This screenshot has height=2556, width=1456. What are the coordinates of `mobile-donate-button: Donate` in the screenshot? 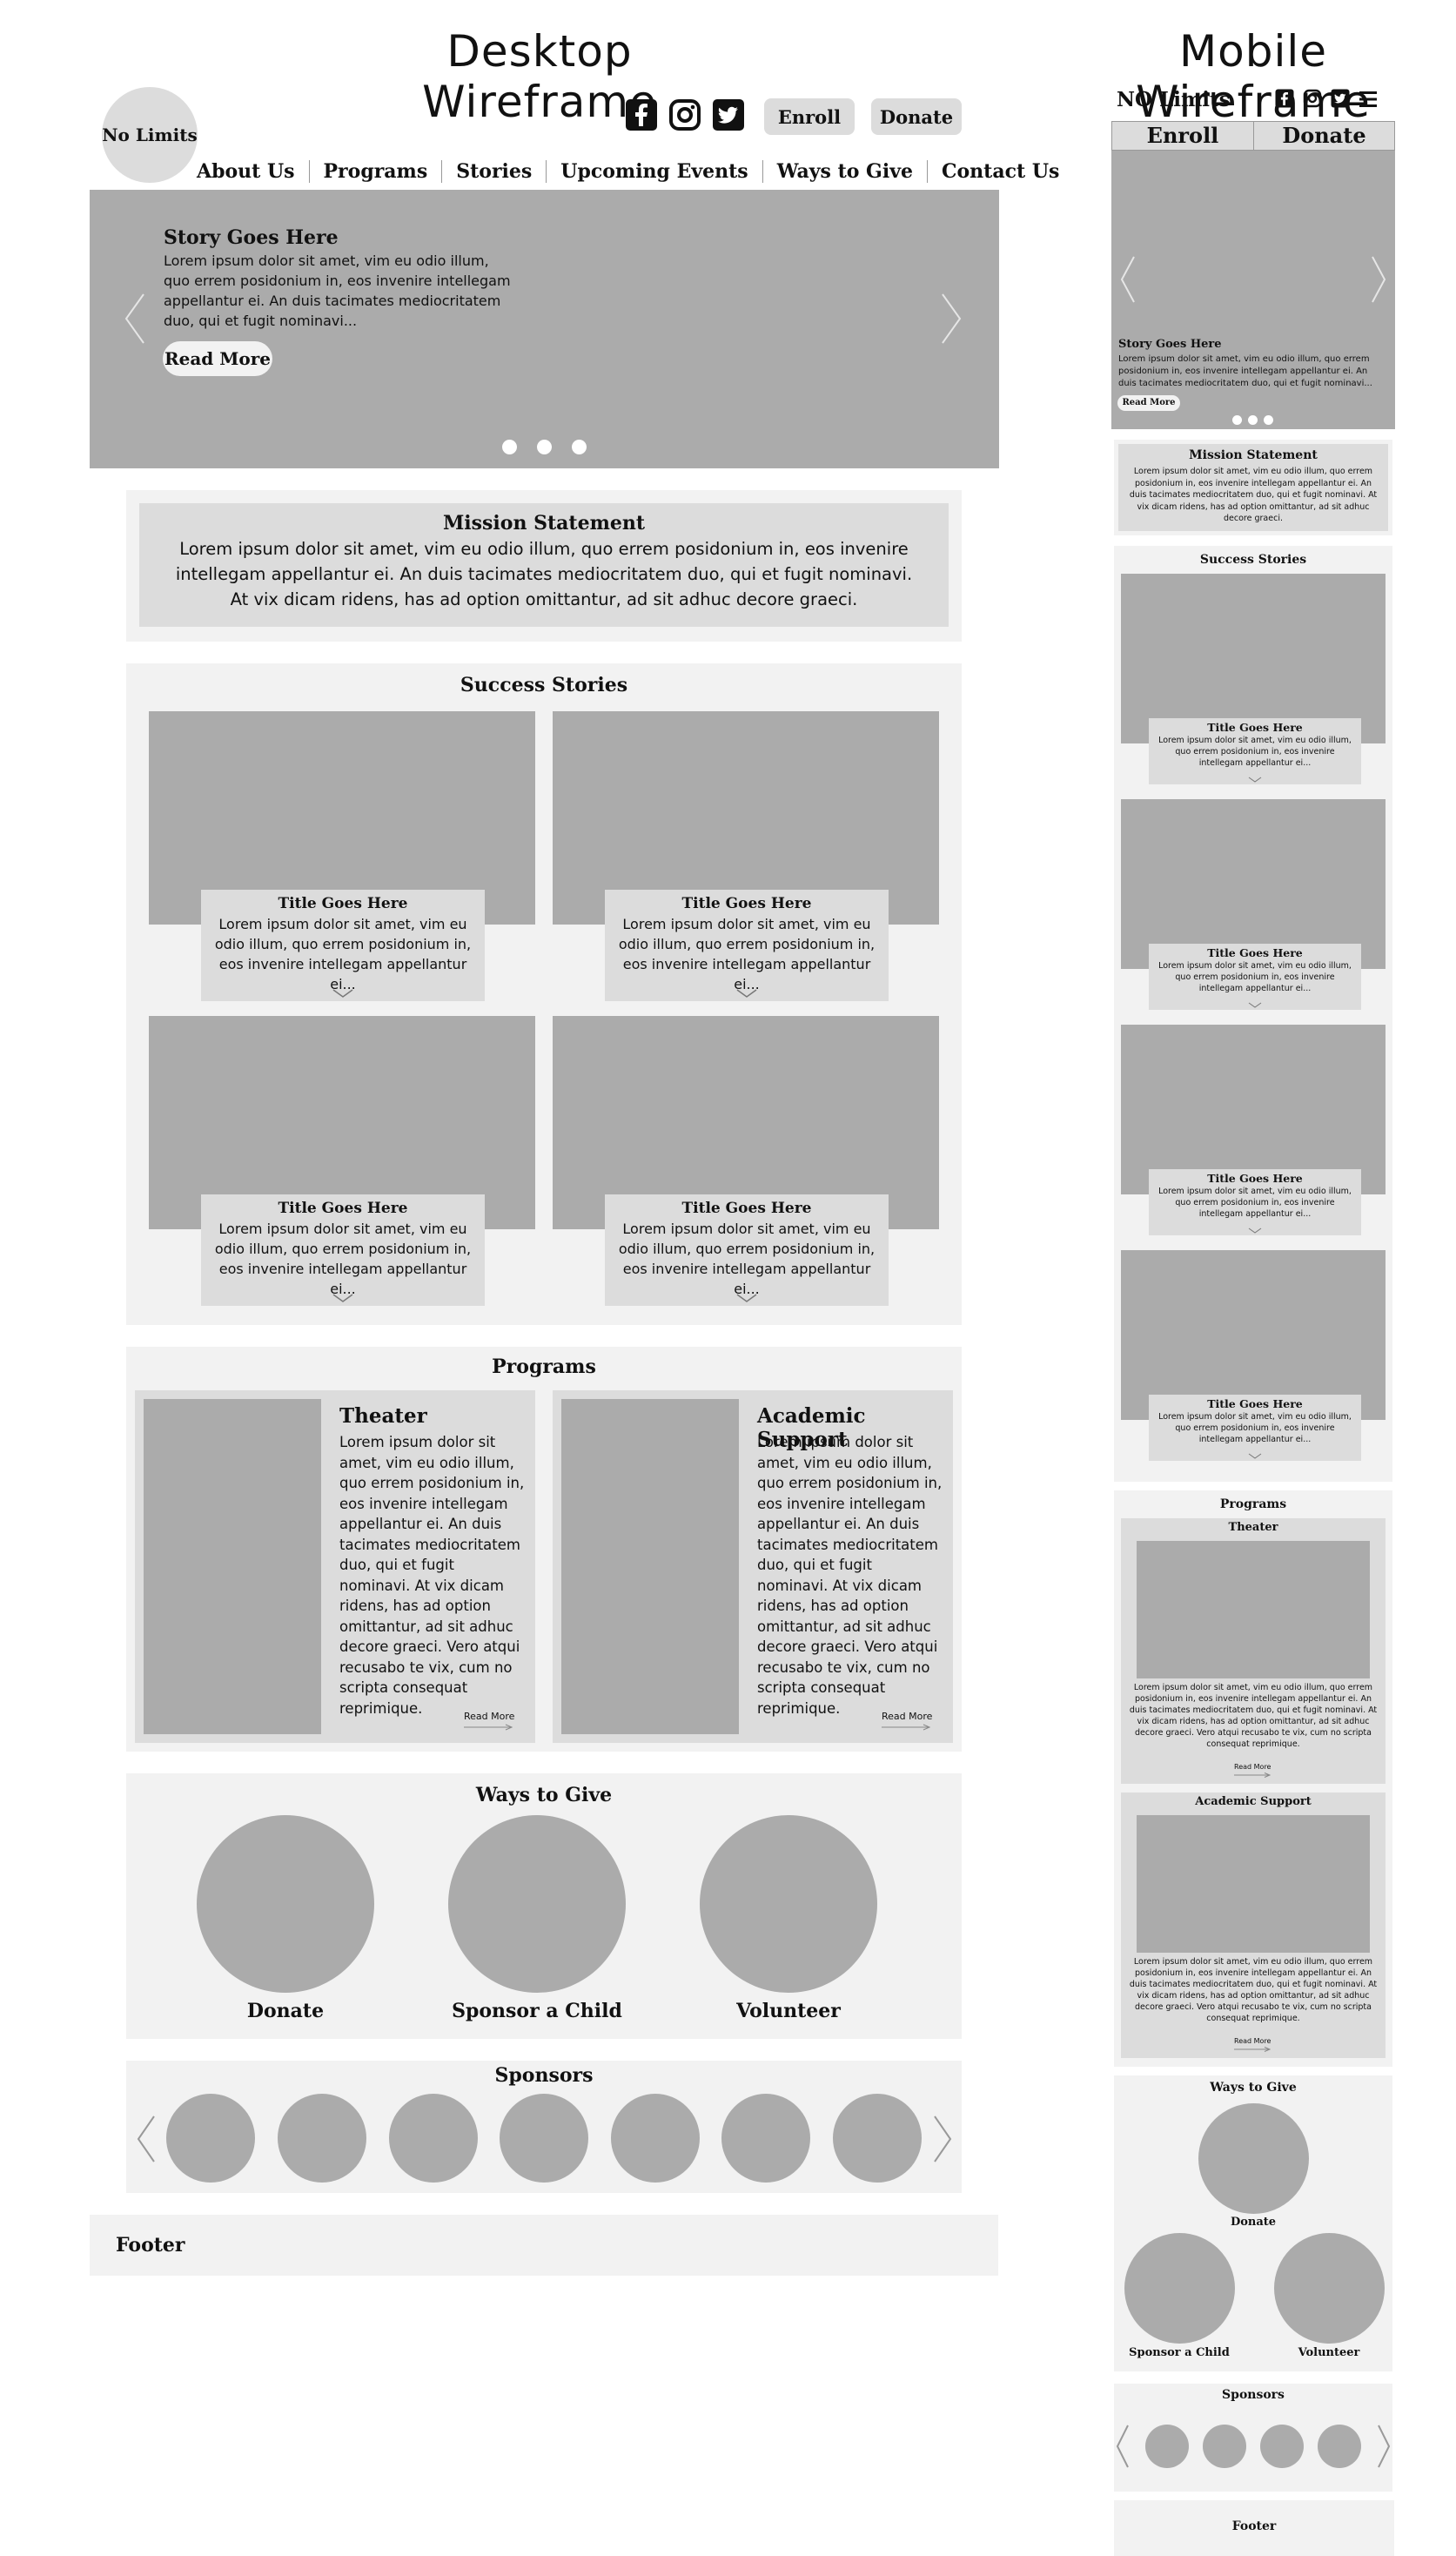 It's located at (1324, 136).